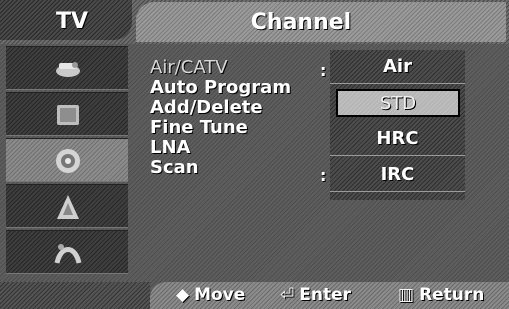 The width and height of the screenshot is (509, 309). I want to click on option-std: STD, so click(398, 103).